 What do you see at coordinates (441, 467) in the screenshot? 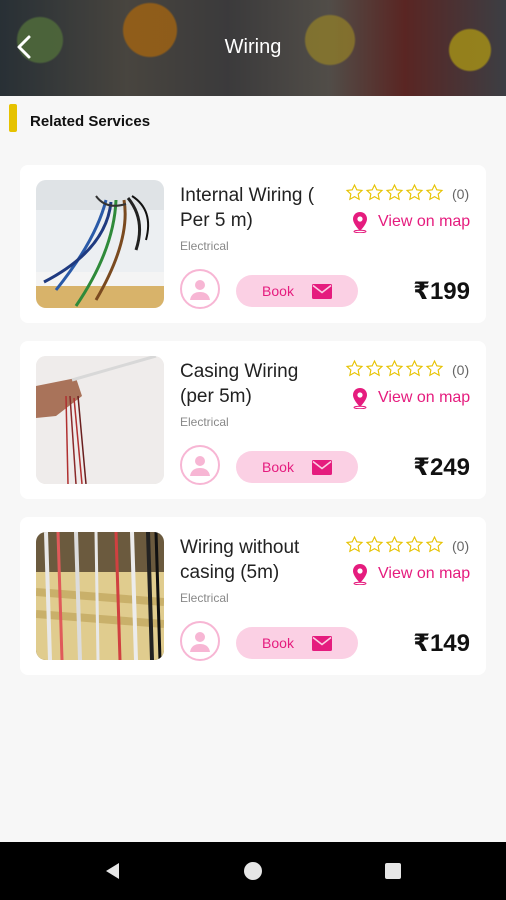
I see `service-price: ₹249` at bounding box center [441, 467].